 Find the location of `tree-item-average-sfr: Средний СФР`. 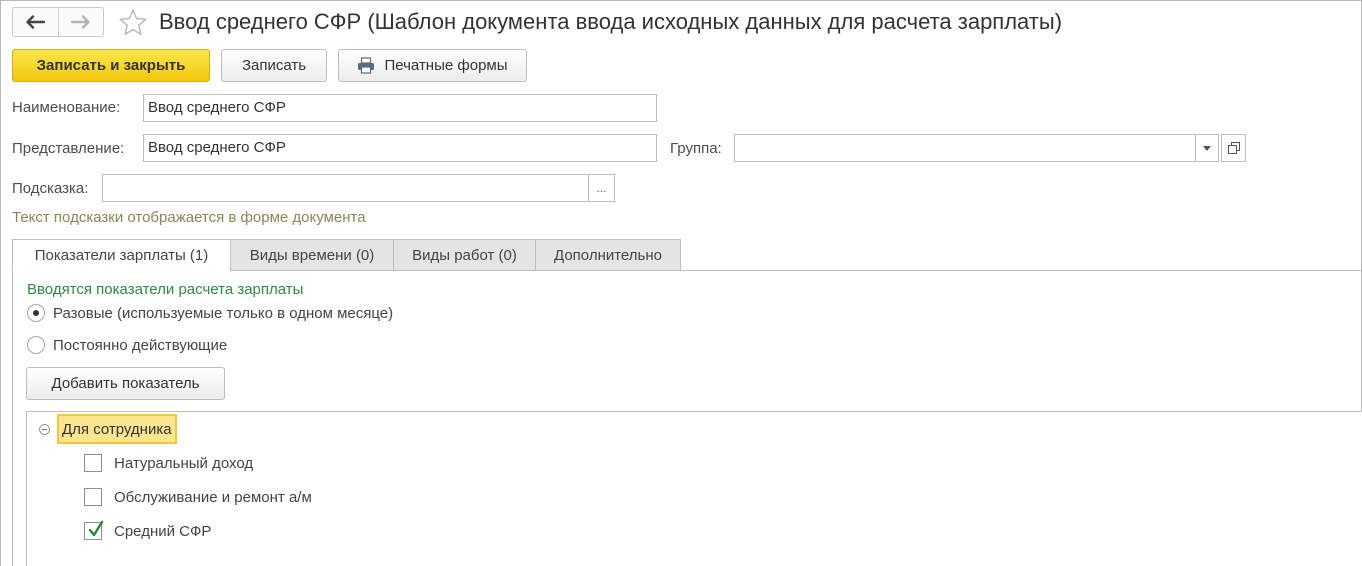

tree-item-average-sfr: Средний СФР is located at coordinates (148, 530).